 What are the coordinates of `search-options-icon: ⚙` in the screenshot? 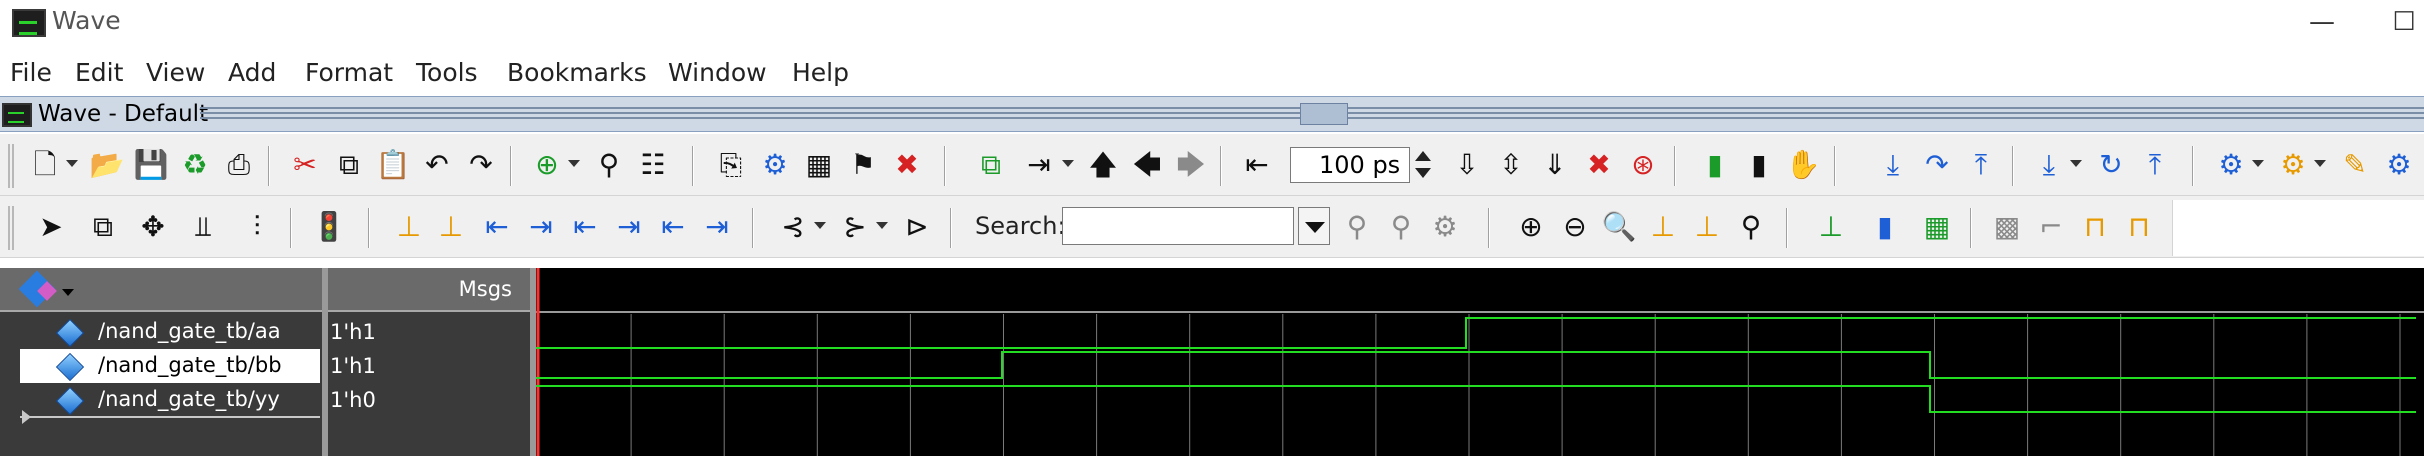 It's located at (1445, 227).